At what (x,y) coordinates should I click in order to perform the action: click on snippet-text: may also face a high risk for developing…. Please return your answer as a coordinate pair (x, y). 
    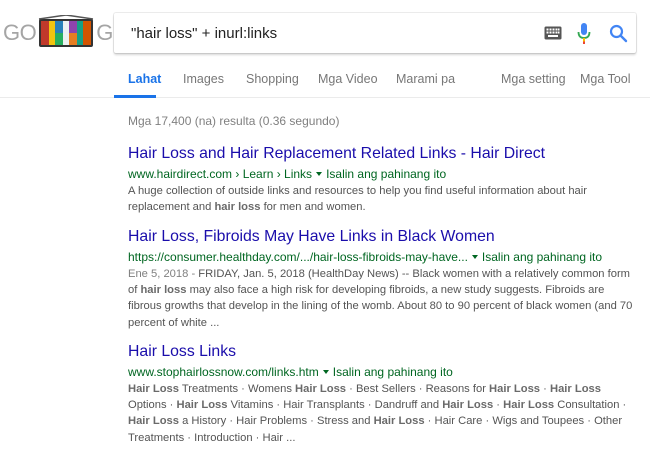
    Looking at the image, I should click on (380, 306).